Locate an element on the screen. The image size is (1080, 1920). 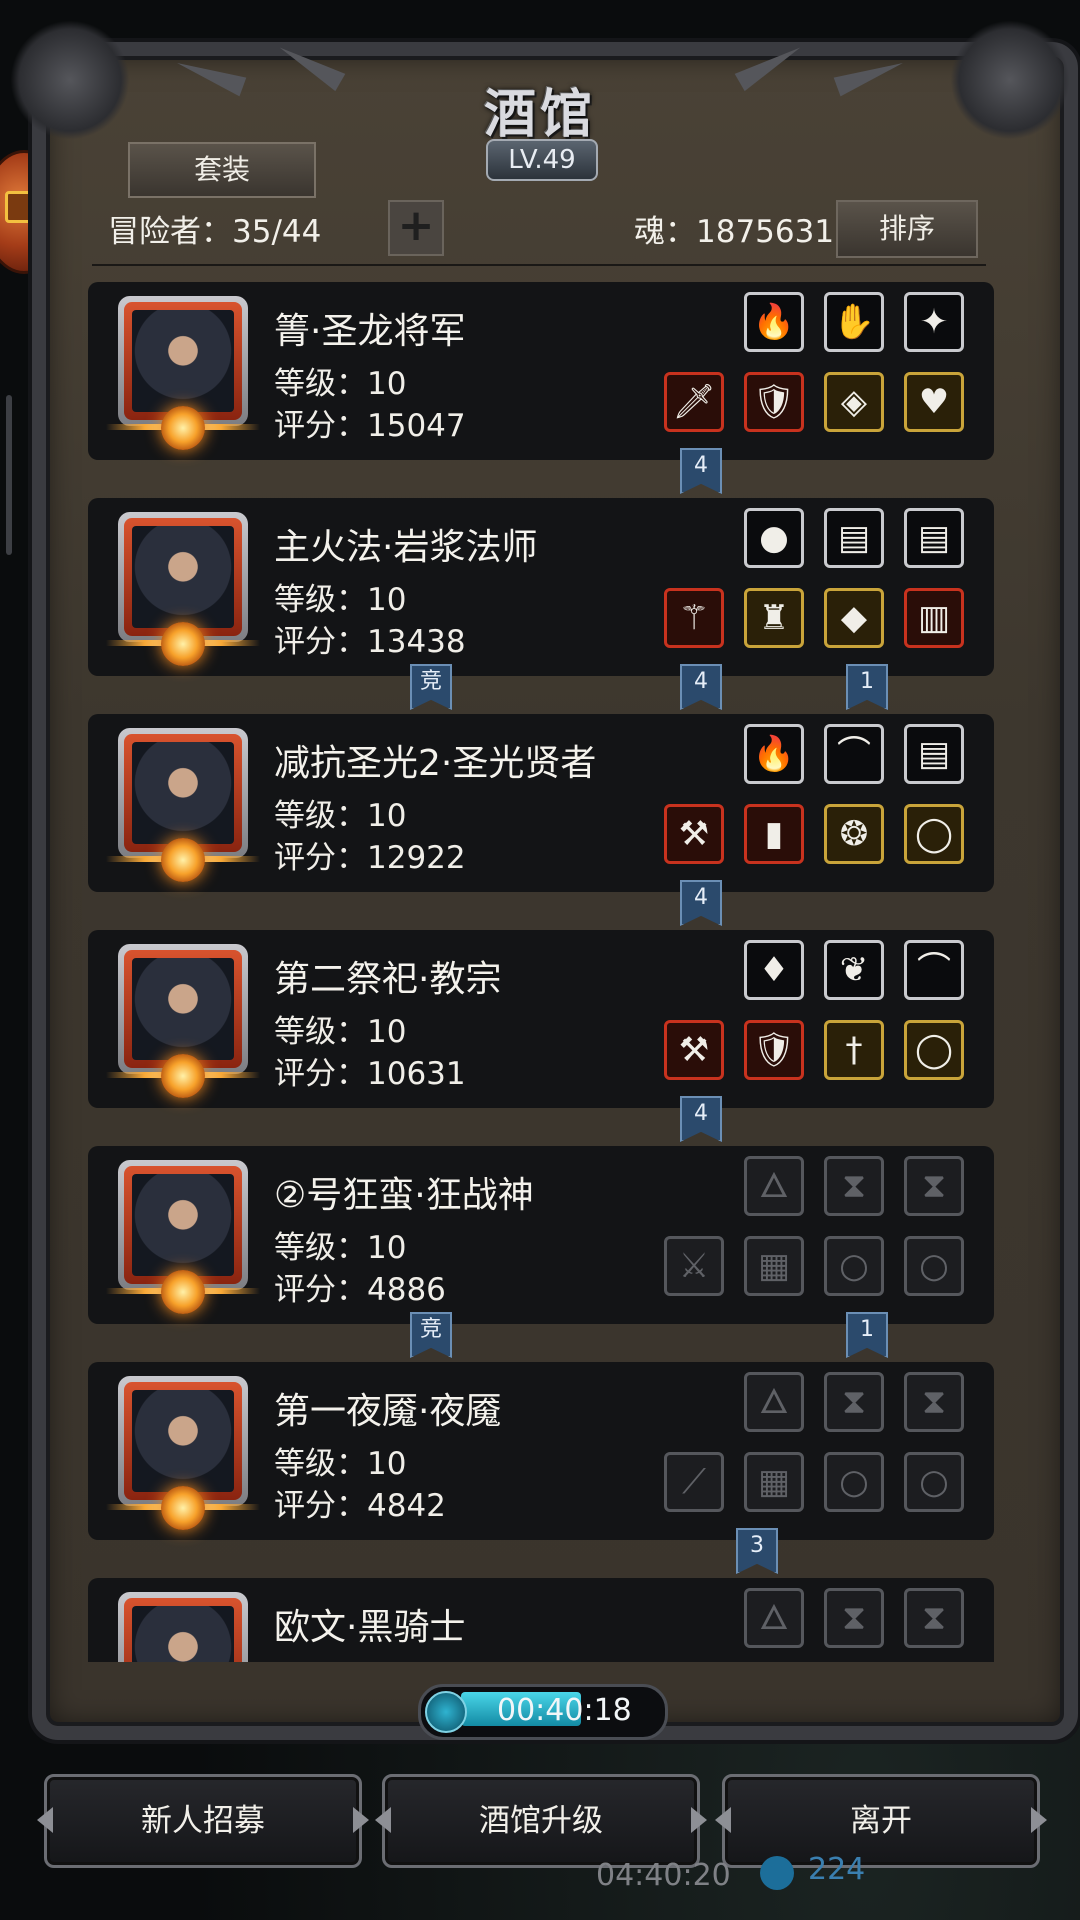
add-capacity-button: + is located at coordinates (416, 228).